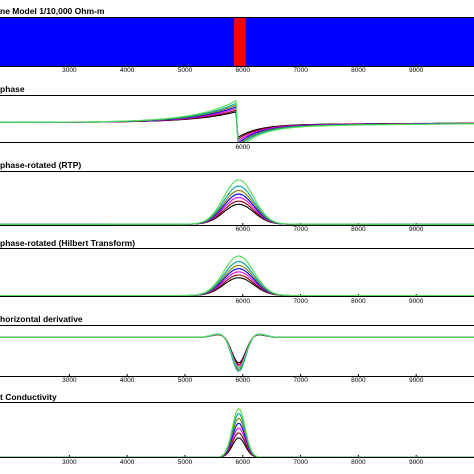 This screenshot has width=474, height=474. I want to click on plot-area-model, so click(237, 42).